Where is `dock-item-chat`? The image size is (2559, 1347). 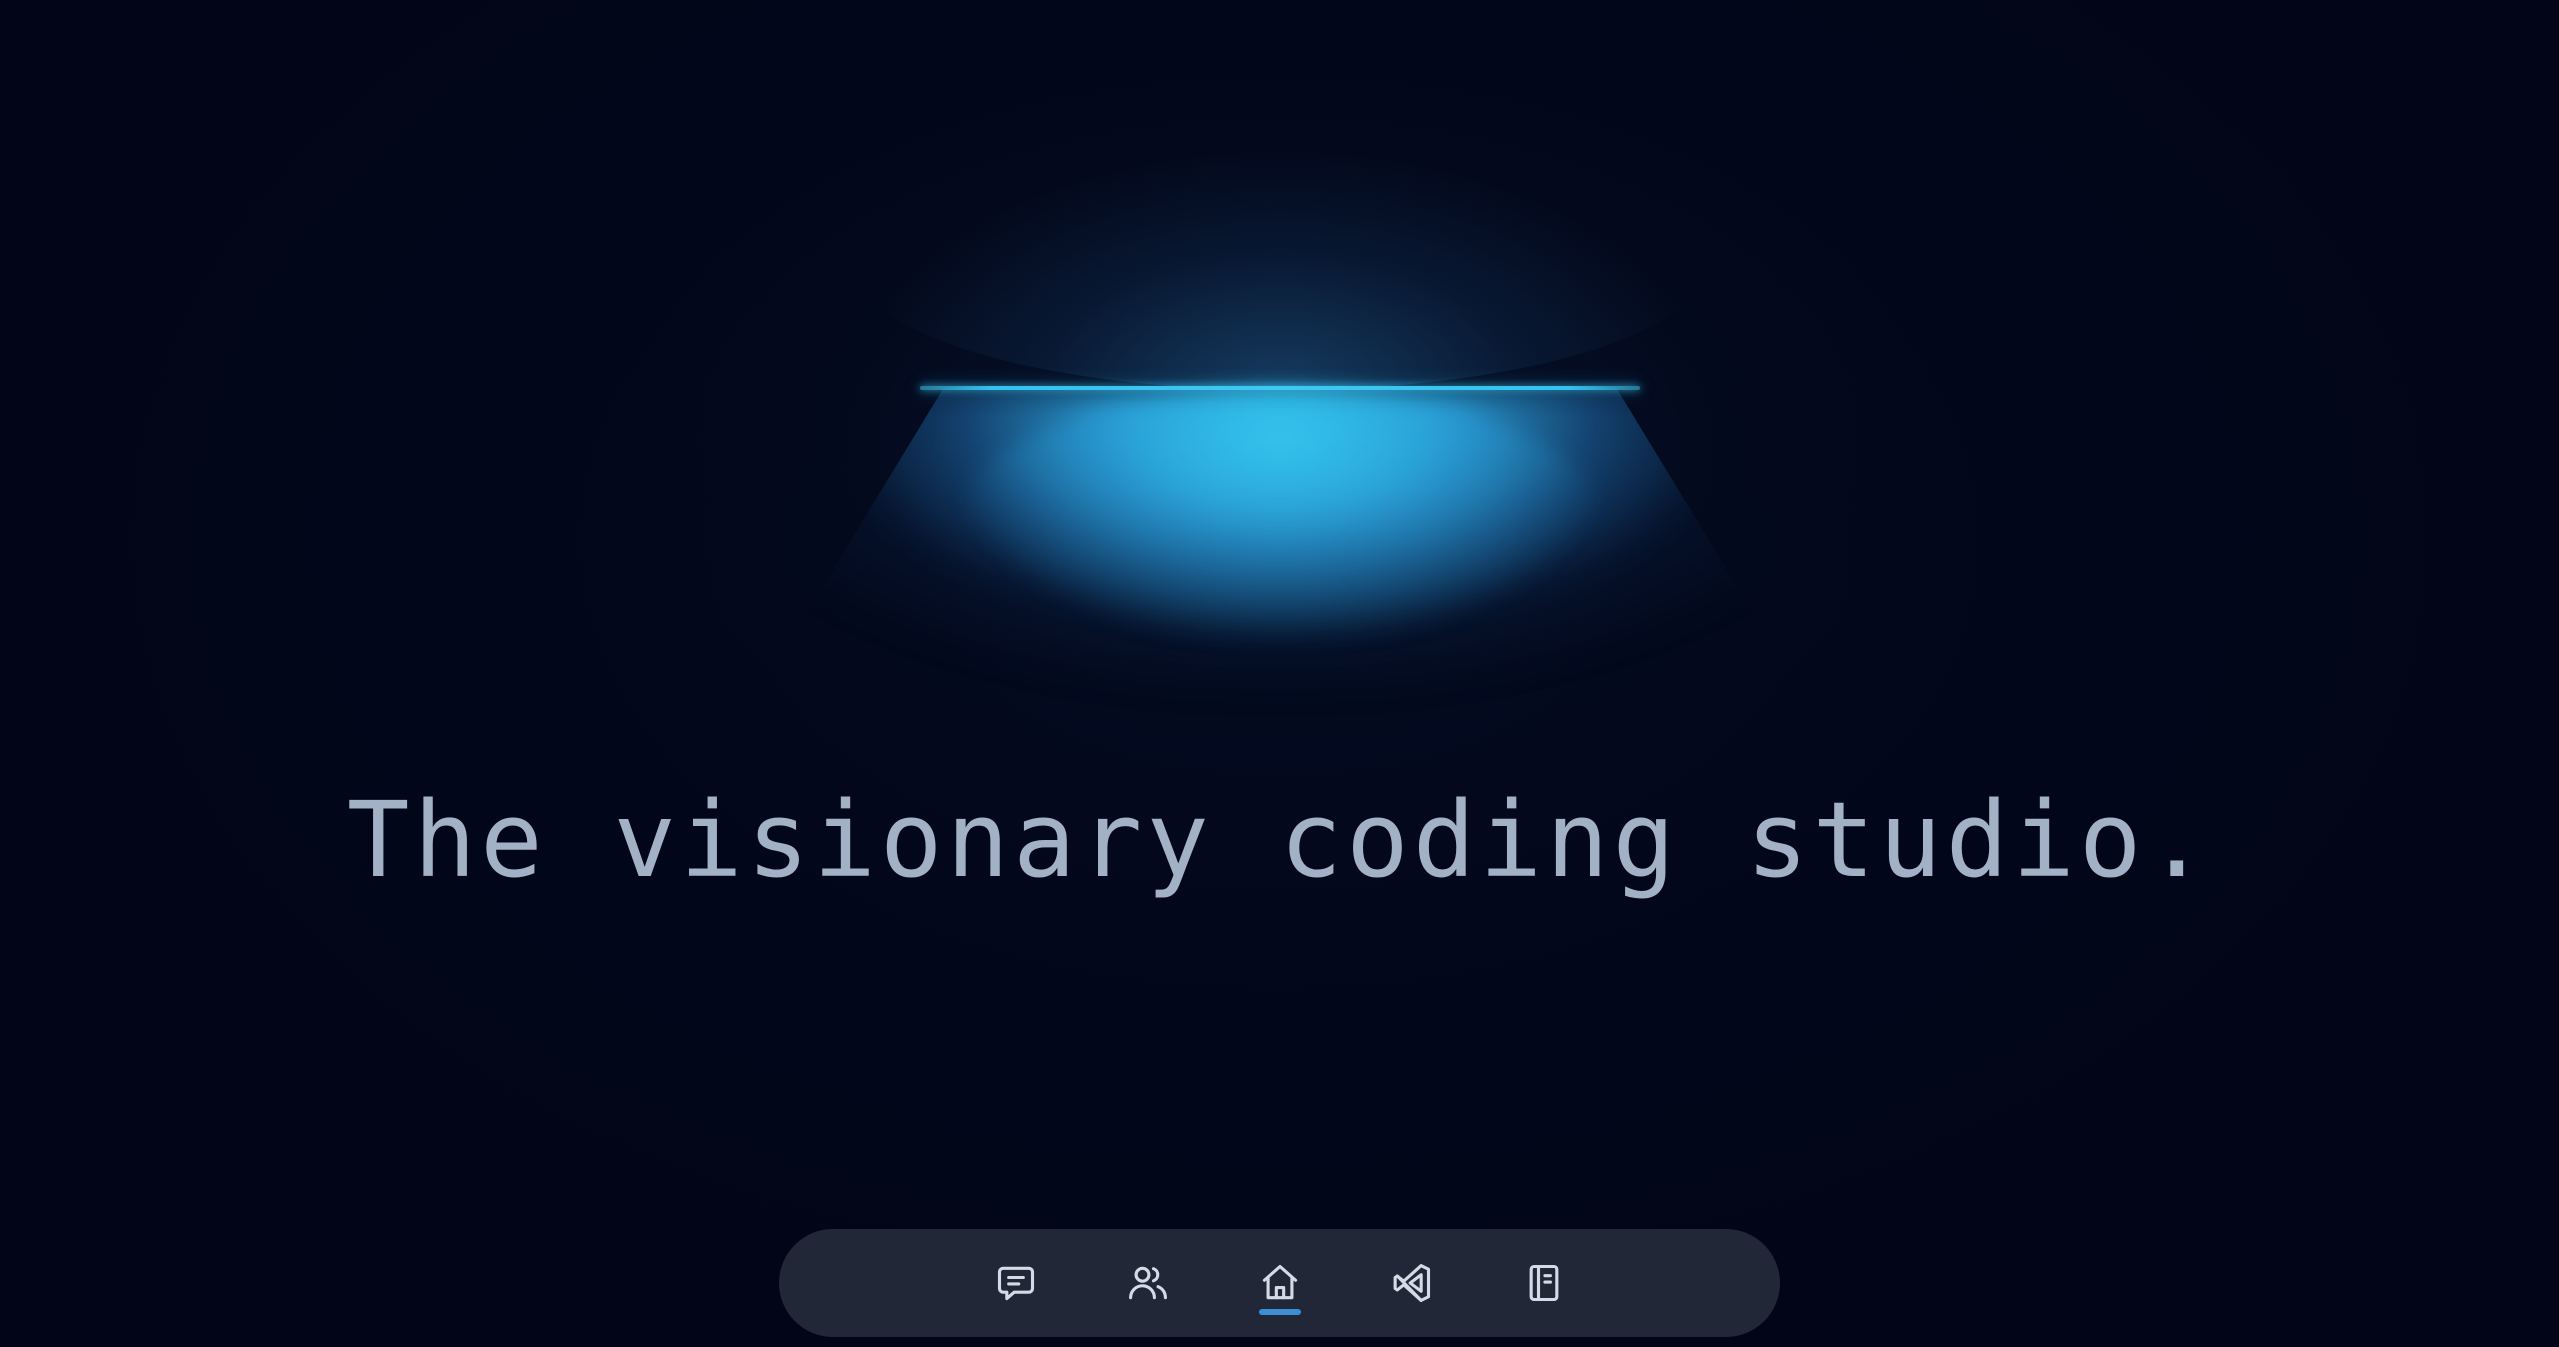
dock-item-chat is located at coordinates (1016, 1283).